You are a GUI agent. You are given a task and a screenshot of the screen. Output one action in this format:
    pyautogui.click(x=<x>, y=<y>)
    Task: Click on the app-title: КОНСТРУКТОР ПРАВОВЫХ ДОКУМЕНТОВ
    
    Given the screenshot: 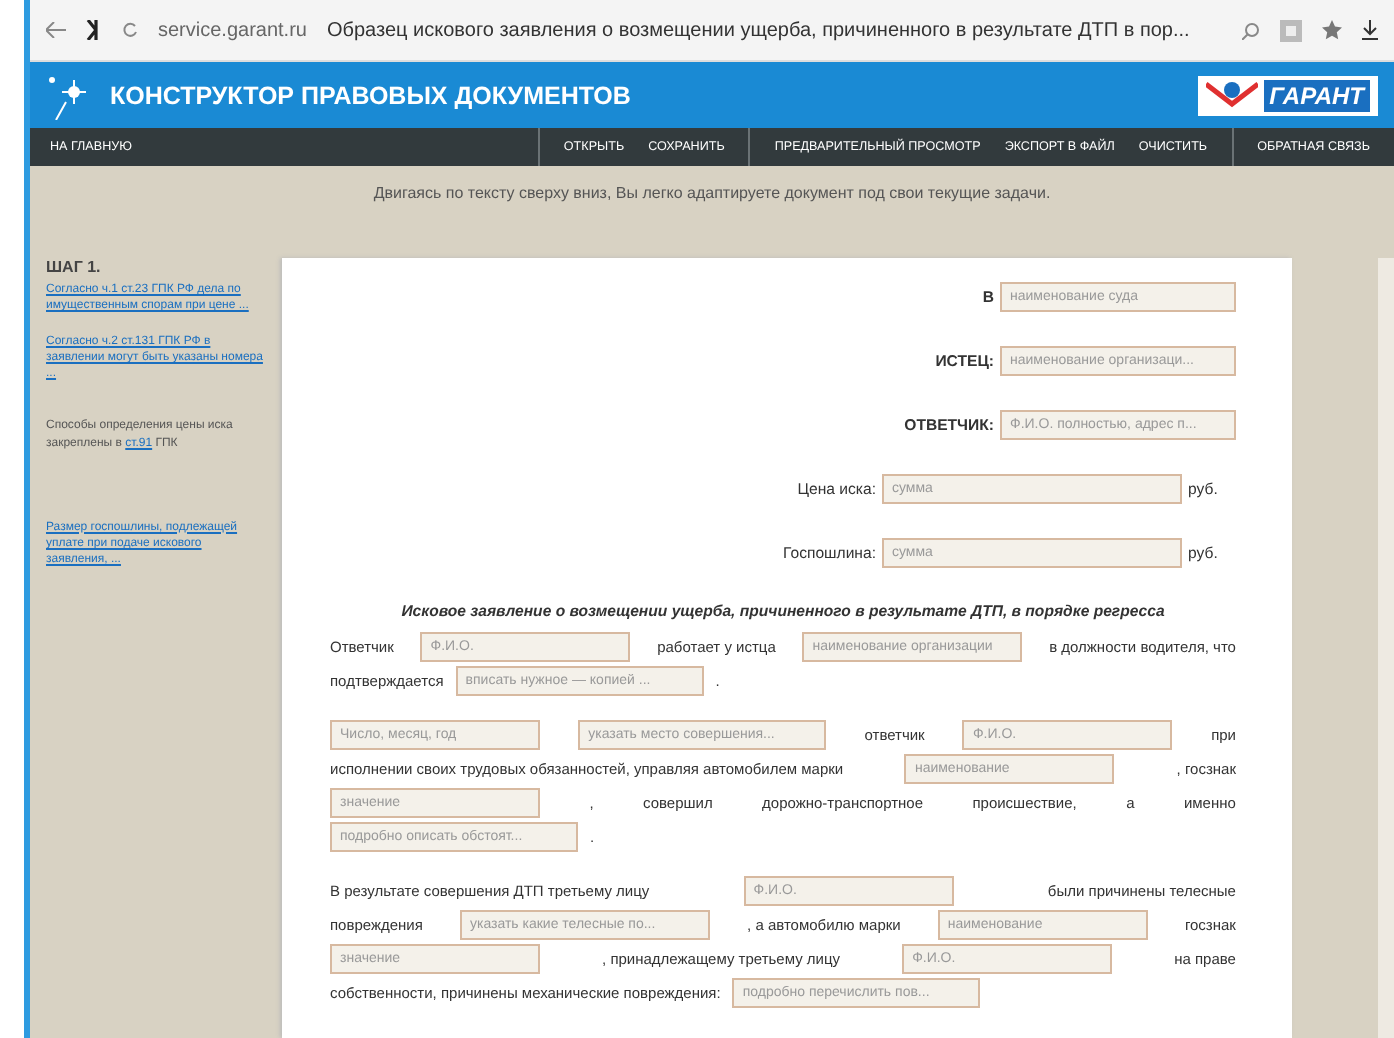 What is the action you would take?
    pyautogui.click(x=371, y=95)
    